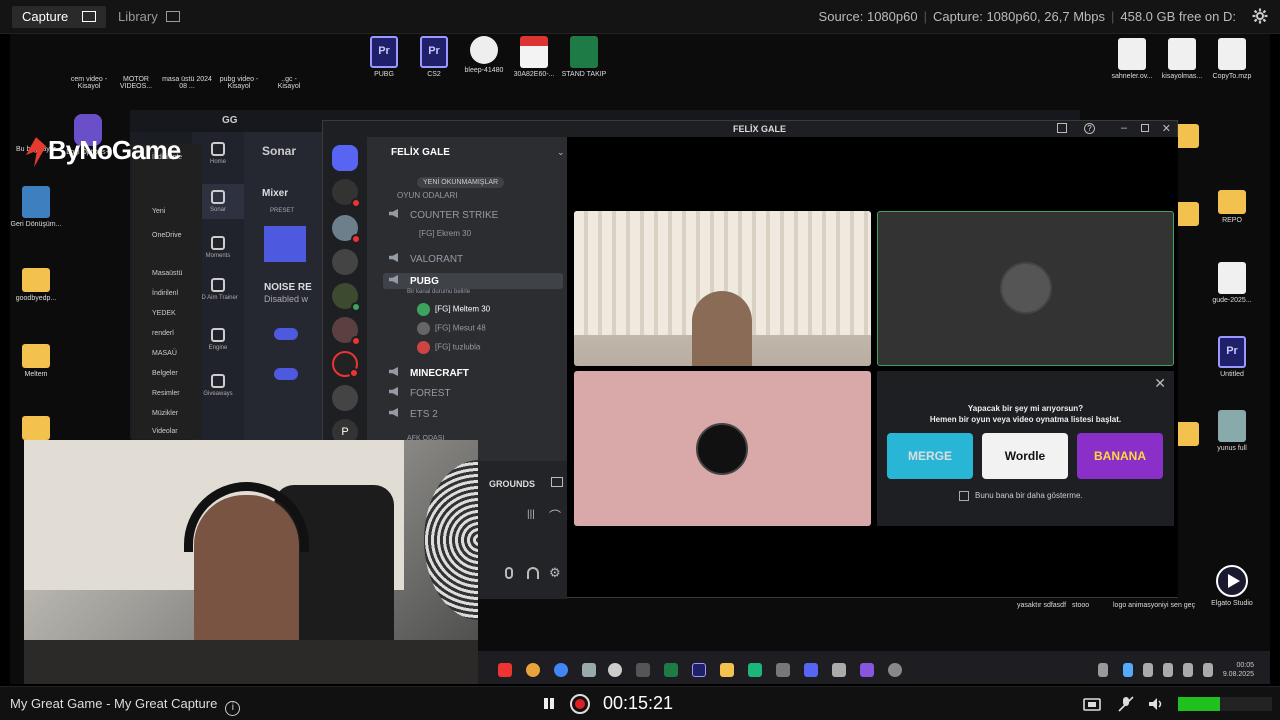 The width and height of the screenshot is (1280, 720). I want to click on server-name: FELİX GALE, so click(420, 152).